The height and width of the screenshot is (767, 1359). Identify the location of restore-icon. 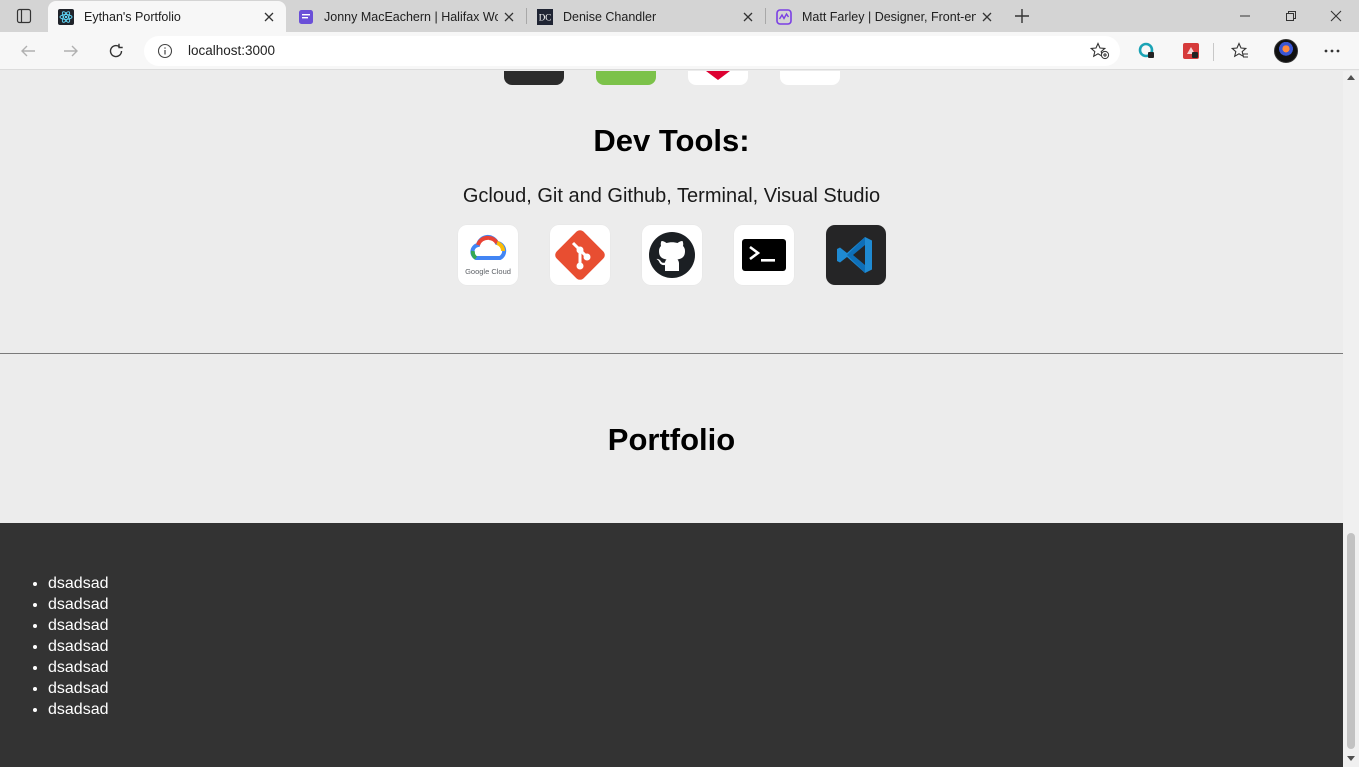
(1291, 16).